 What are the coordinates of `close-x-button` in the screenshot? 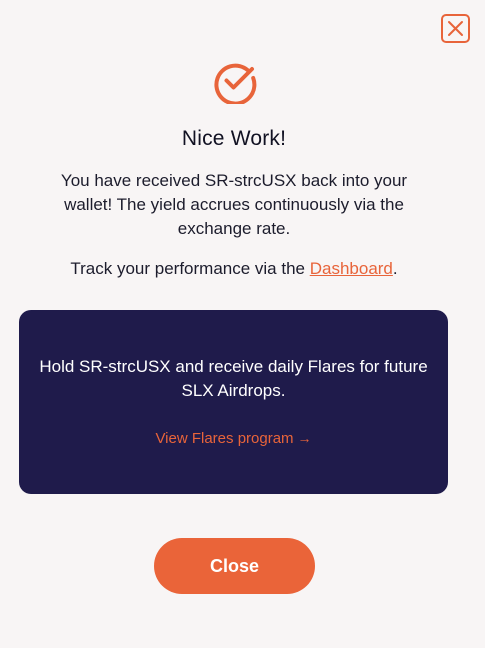 It's located at (455, 28).